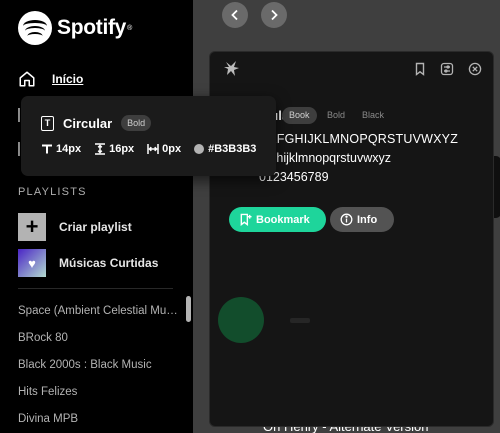  I want to click on letter-spacing-metric: 0px, so click(164, 149).